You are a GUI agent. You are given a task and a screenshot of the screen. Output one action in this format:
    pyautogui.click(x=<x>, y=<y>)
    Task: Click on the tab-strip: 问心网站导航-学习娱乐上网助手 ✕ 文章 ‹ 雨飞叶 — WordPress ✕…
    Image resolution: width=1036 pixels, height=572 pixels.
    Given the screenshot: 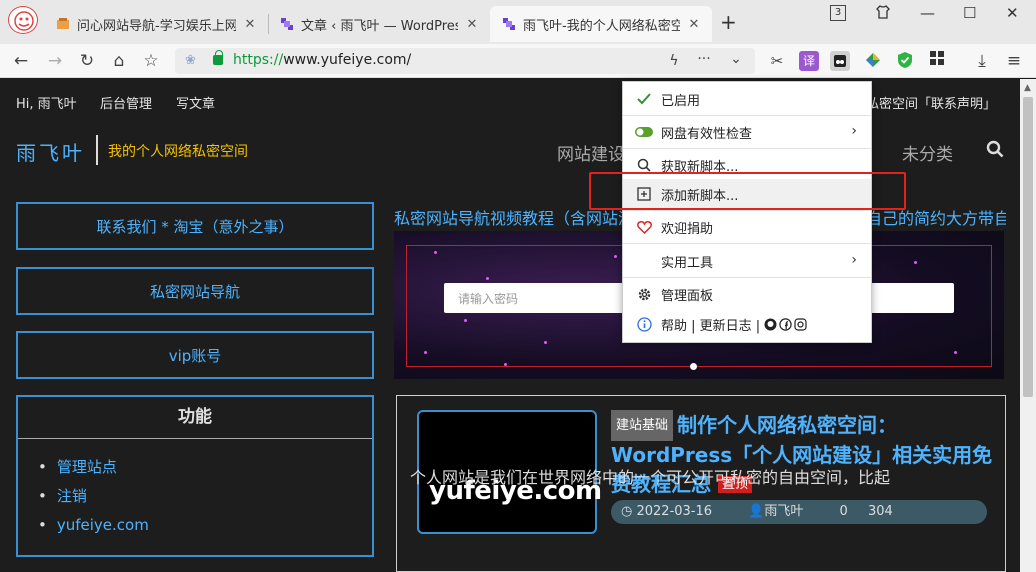 What is the action you would take?
    pyautogui.click(x=518, y=22)
    